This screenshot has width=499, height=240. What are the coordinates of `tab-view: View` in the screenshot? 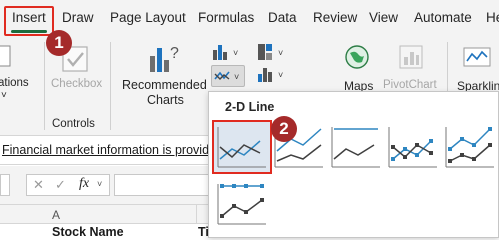 It's located at (383, 17).